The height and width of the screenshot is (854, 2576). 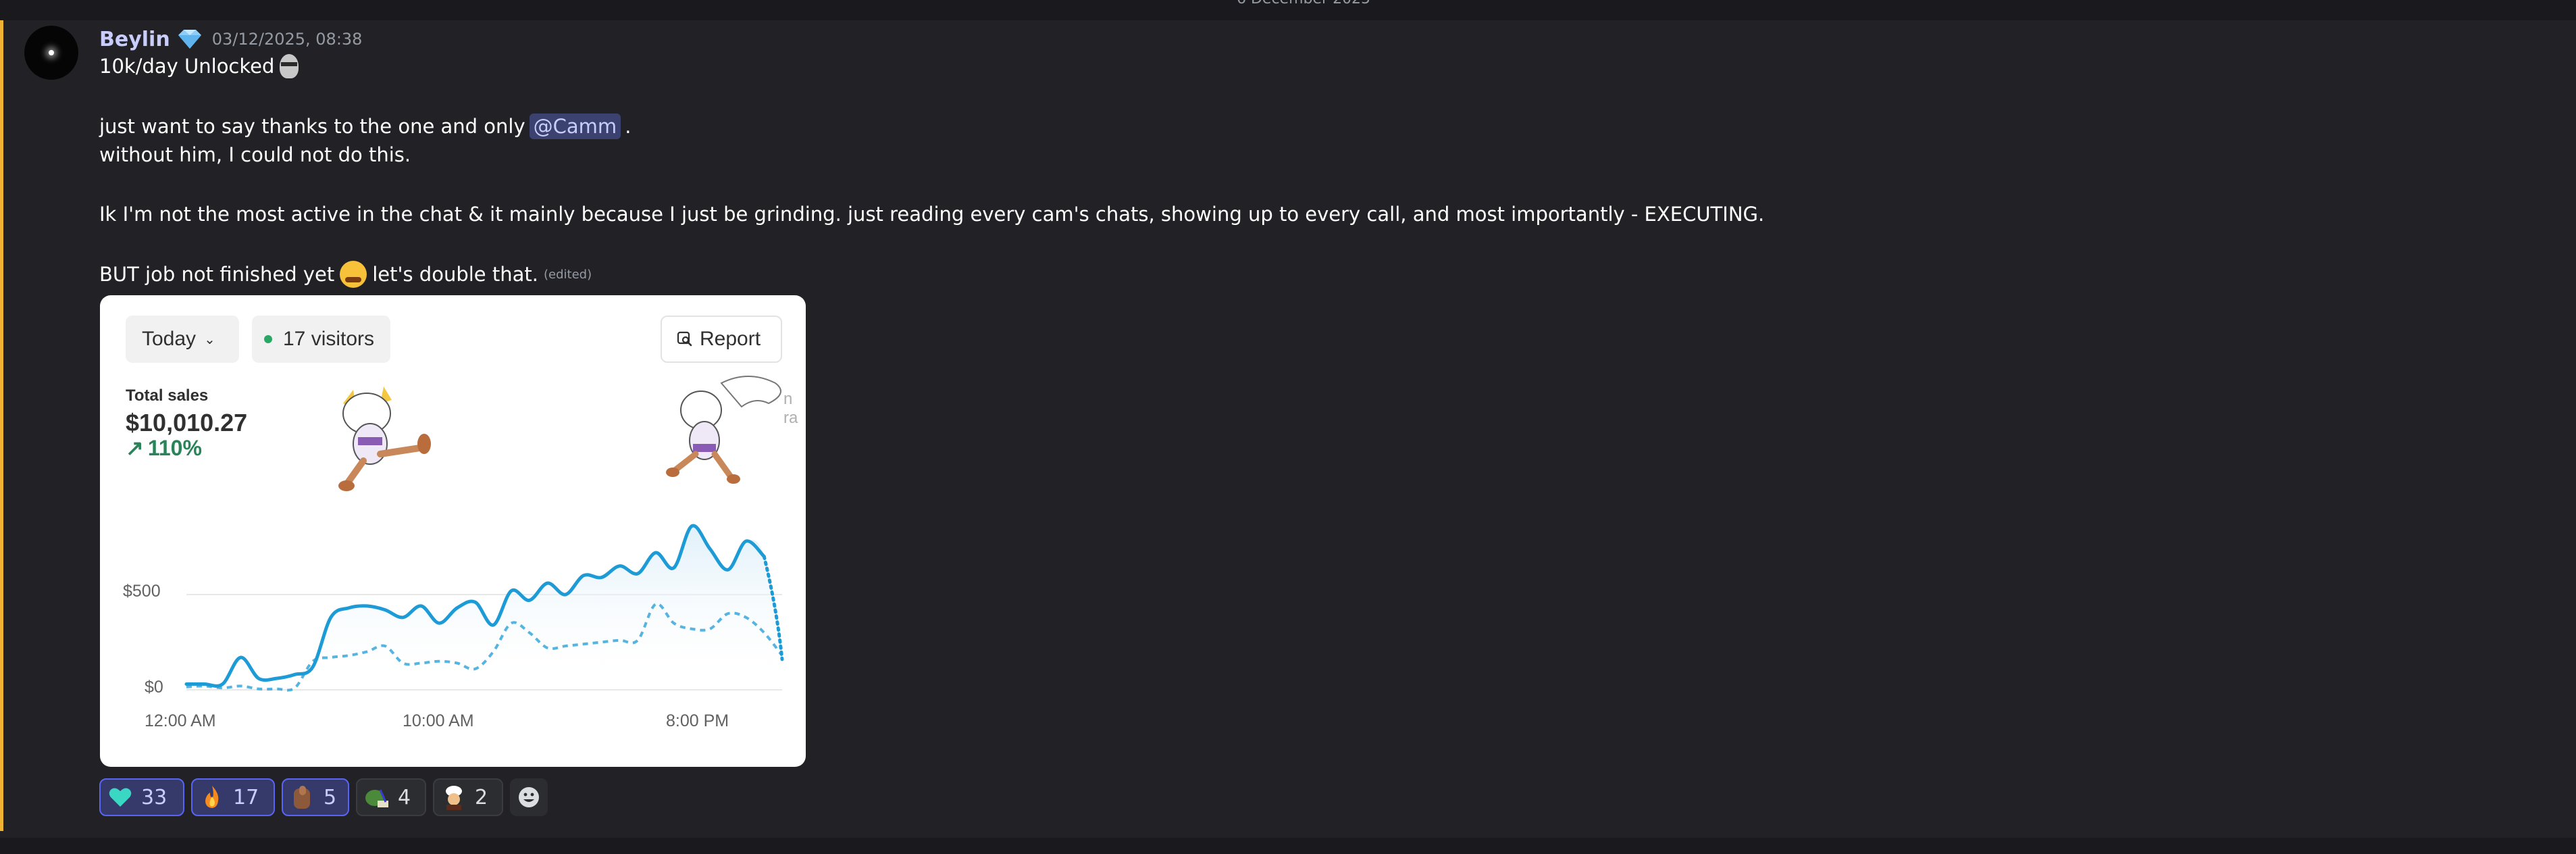 What do you see at coordinates (180, 720) in the screenshot?
I see `x-tick-label: 12:00 AM` at bounding box center [180, 720].